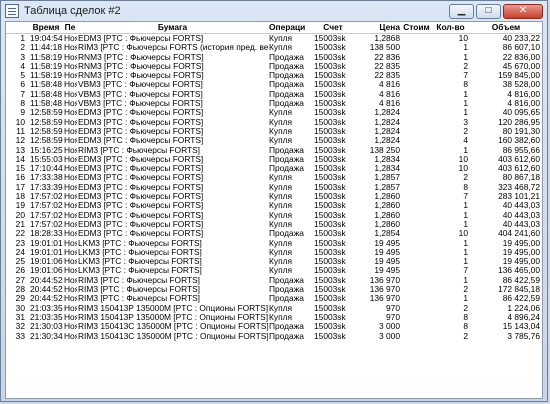 This screenshot has width=550, height=404. I want to click on column-header-quantity: Кол-во, so click(451, 28).